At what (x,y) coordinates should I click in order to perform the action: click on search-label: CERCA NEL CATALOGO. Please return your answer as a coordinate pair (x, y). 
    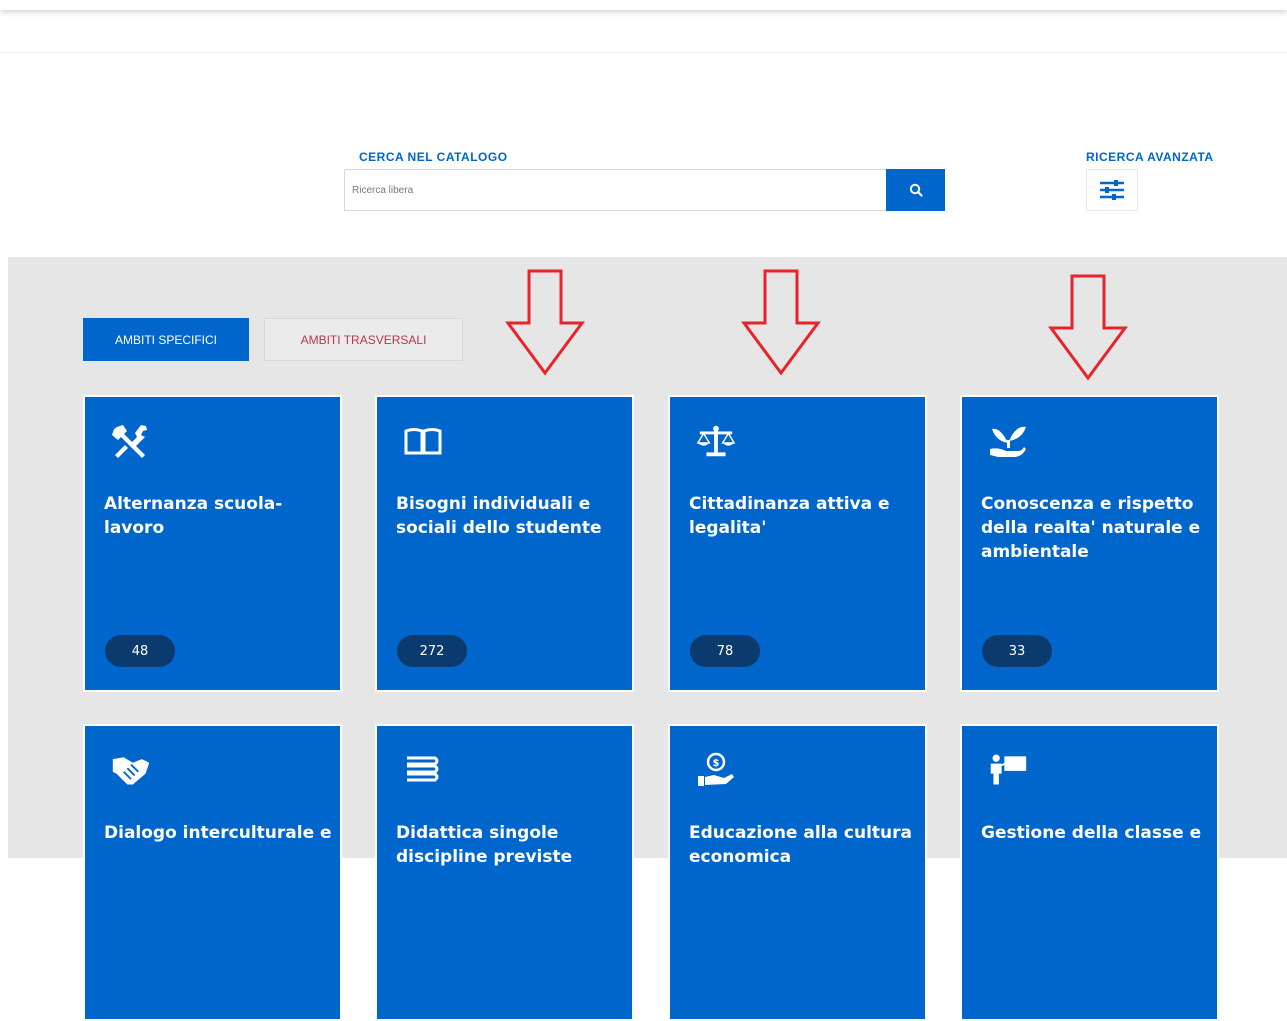
    Looking at the image, I should click on (433, 157).